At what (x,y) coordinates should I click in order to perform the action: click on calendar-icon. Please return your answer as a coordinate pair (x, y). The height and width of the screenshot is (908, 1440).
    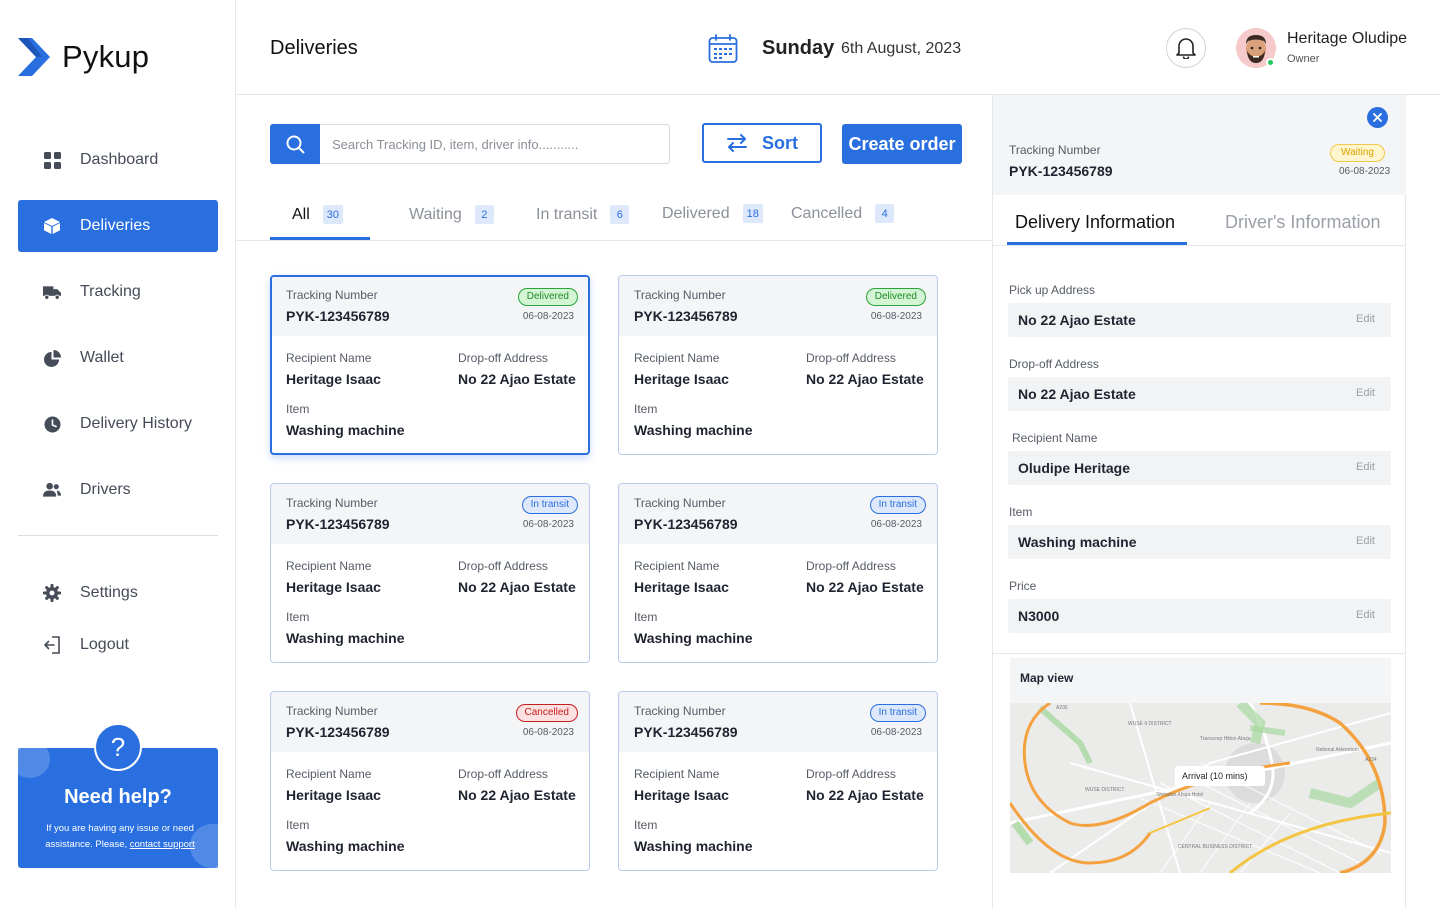
    Looking at the image, I should click on (723, 48).